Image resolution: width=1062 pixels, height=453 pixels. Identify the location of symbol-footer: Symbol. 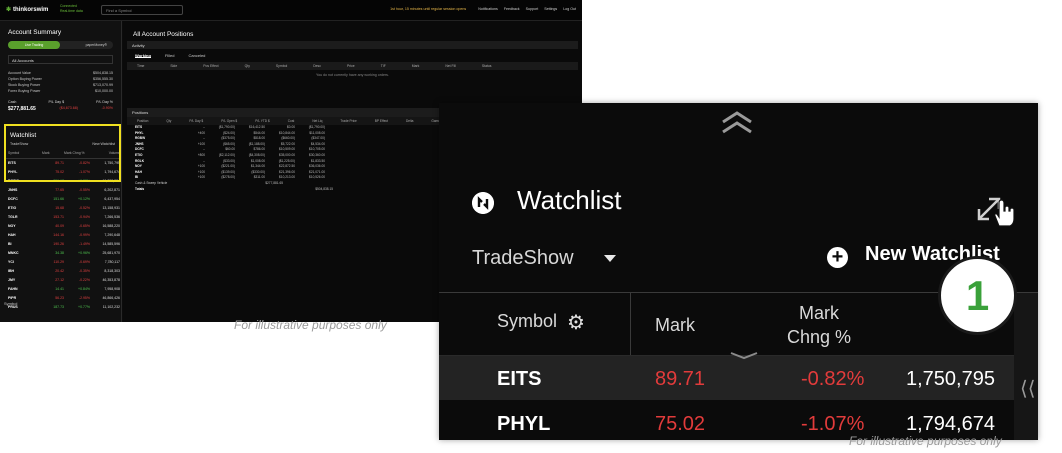
(10, 303).